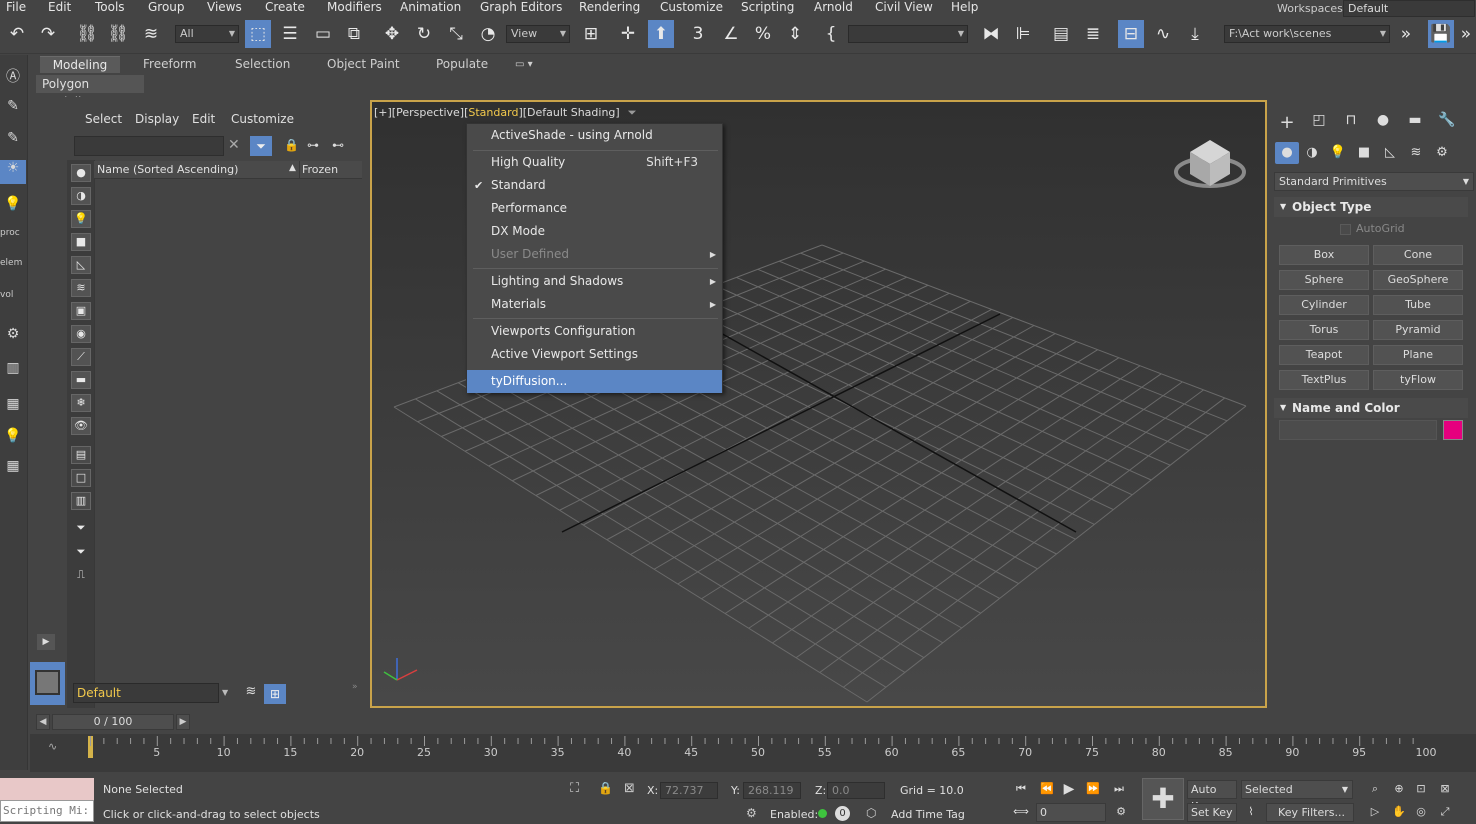 This screenshot has width=1476, height=824. What do you see at coordinates (13, 338) in the screenshot?
I see `gear-tool-icon: ⚙` at bounding box center [13, 338].